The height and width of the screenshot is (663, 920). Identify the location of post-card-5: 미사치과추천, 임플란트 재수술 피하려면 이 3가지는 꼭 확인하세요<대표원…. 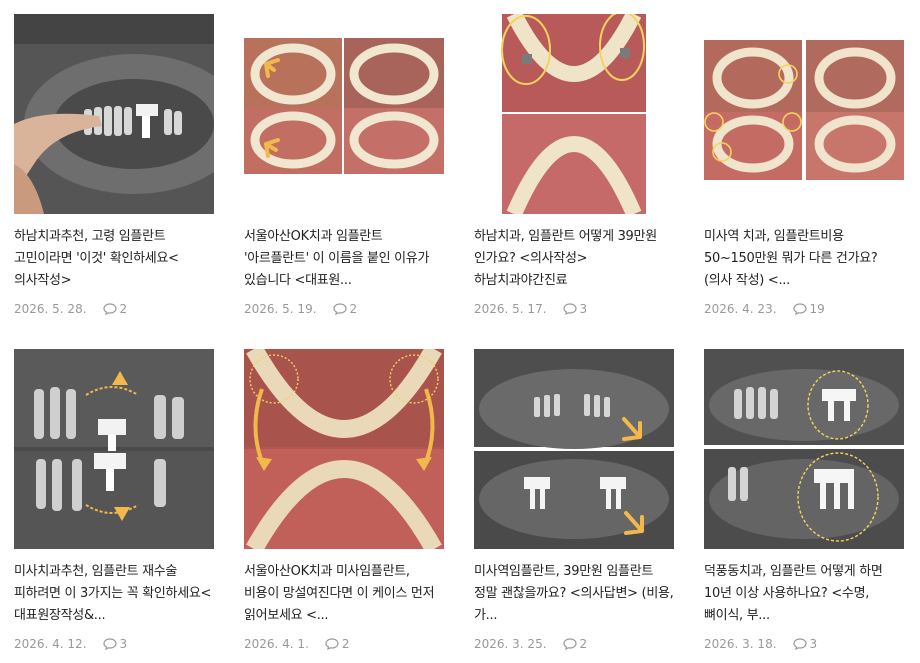
(114, 501).